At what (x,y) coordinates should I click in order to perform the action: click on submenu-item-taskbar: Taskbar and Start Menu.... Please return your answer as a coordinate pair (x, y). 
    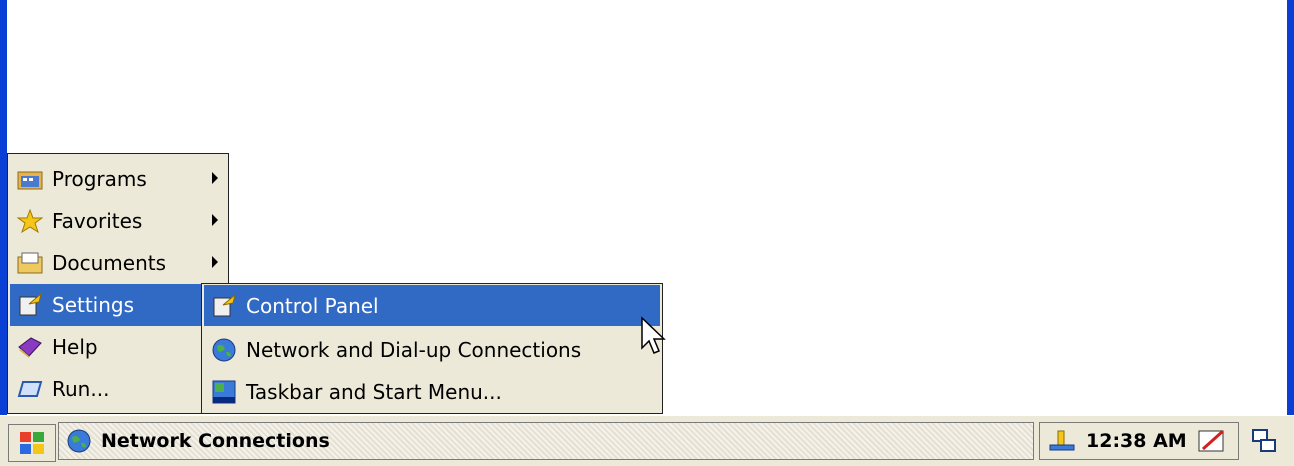
    Looking at the image, I should click on (432, 391).